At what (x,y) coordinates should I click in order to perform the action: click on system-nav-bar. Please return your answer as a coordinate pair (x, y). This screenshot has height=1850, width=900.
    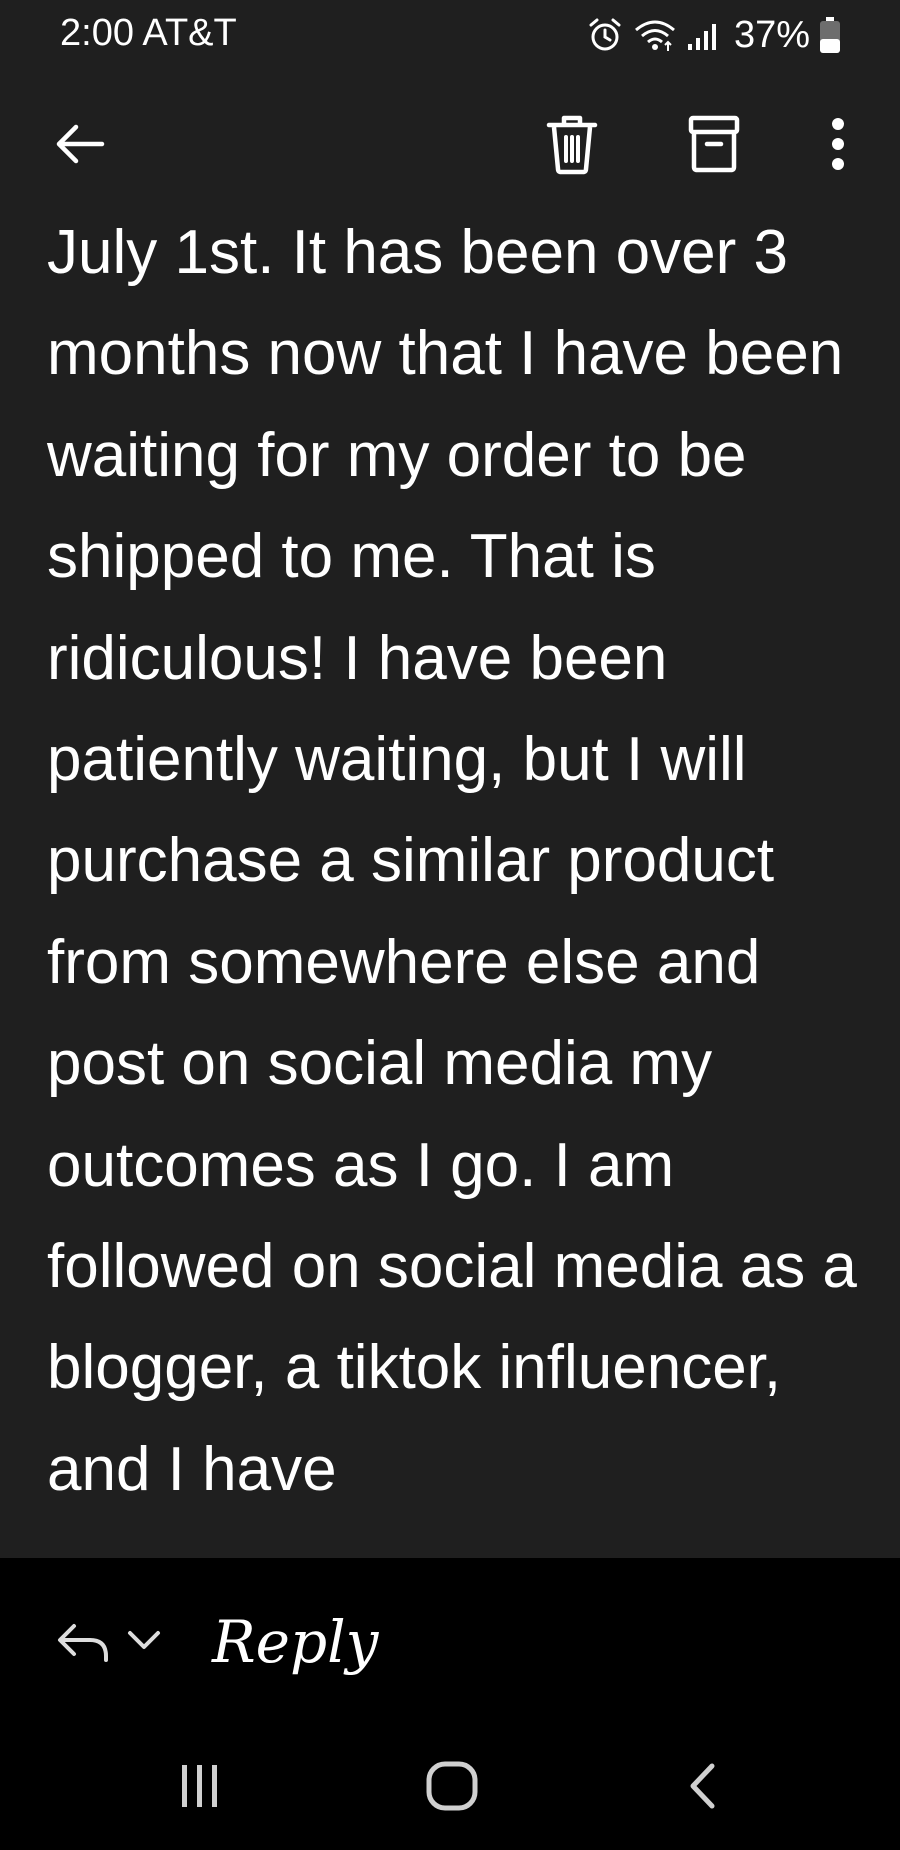
    Looking at the image, I should click on (450, 1785).